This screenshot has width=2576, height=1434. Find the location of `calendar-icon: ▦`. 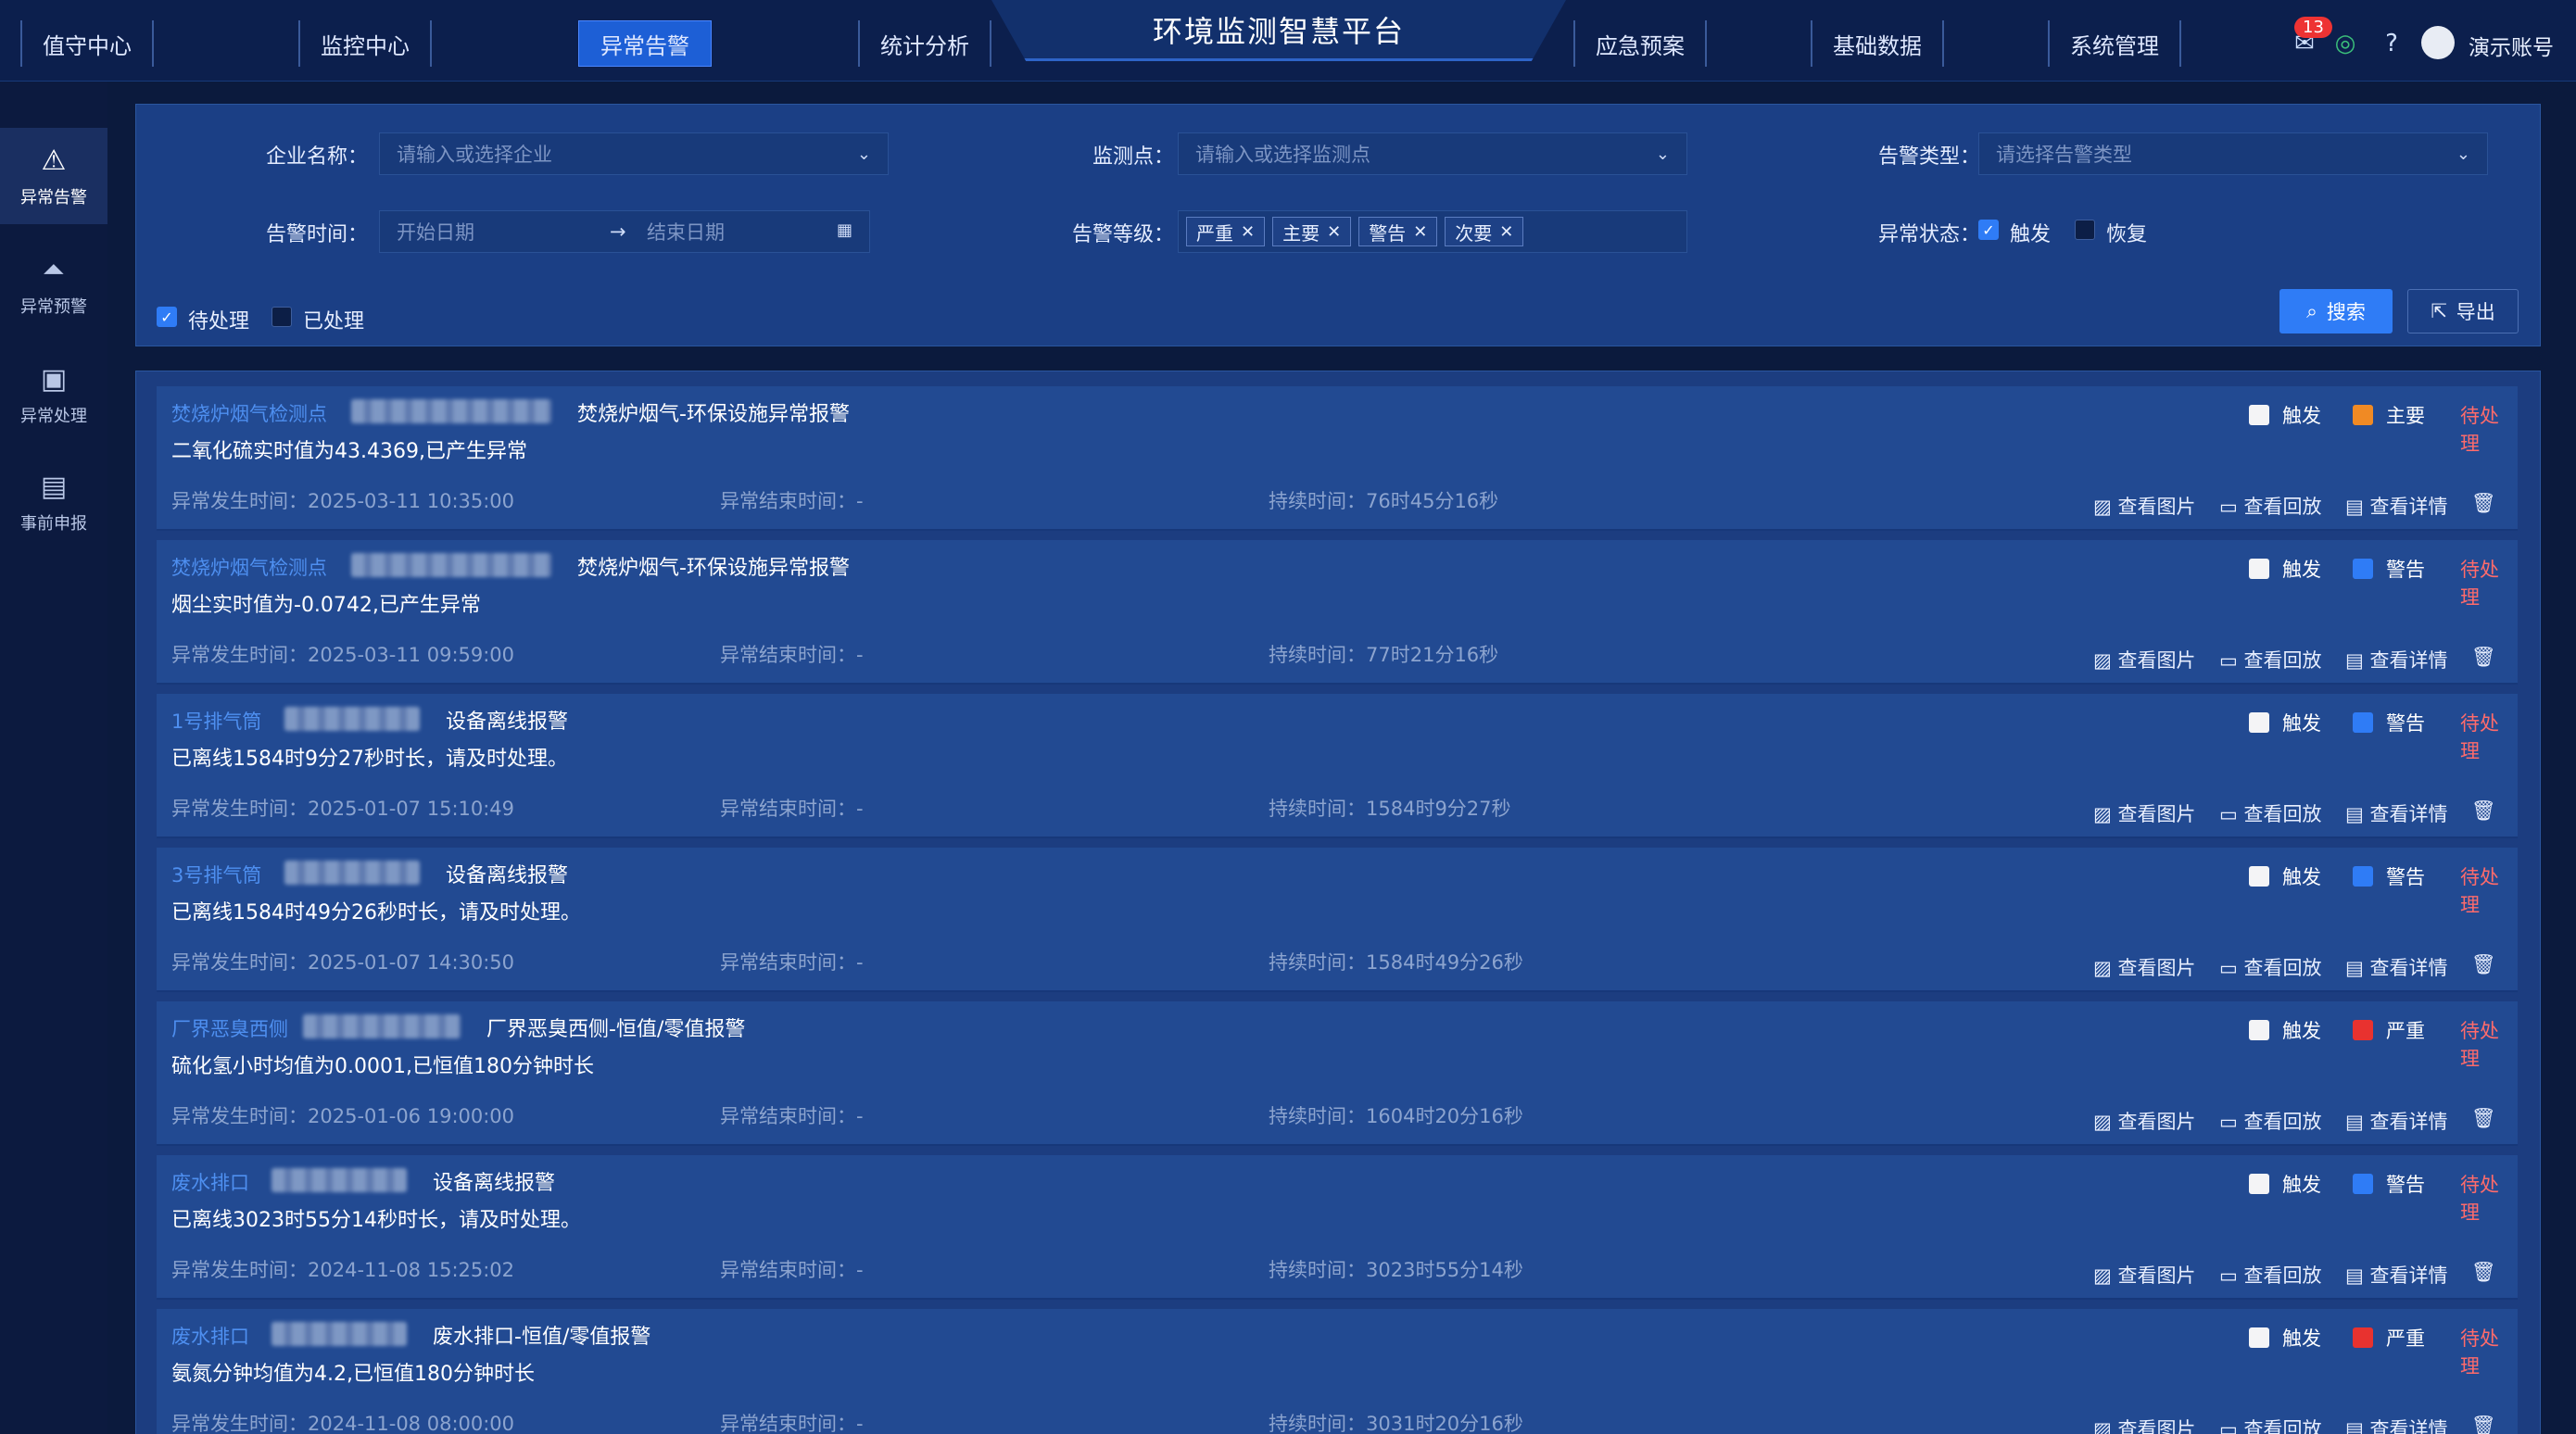

calendar-icon: ▦ is located at coordinates (845, 230).